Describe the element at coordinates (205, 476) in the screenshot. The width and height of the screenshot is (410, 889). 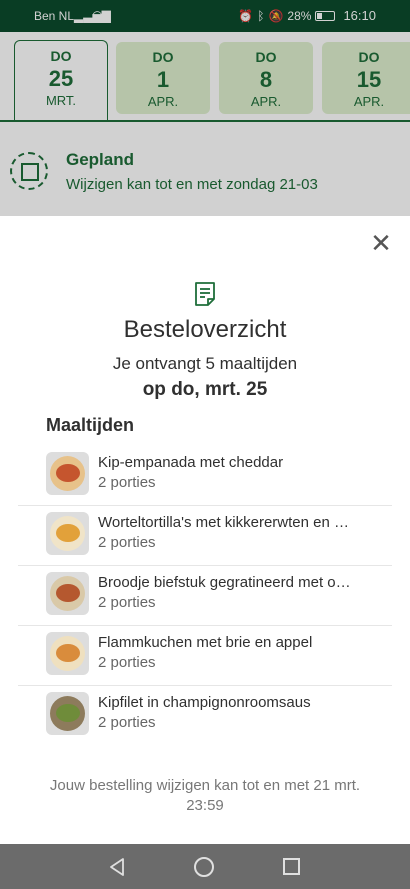
I see `meal-item: Kip-empanada met cheddar 2 porties` at that location.